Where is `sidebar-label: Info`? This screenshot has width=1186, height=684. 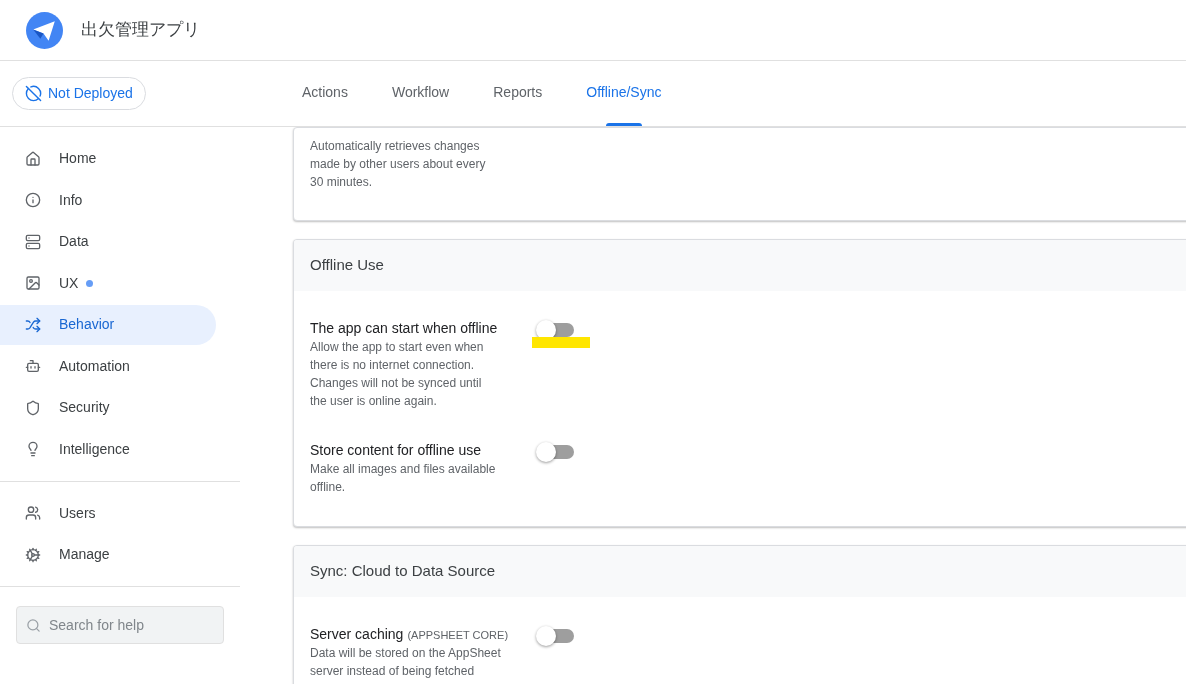
sidebar-label: Info is located at coordinates (71, 200).